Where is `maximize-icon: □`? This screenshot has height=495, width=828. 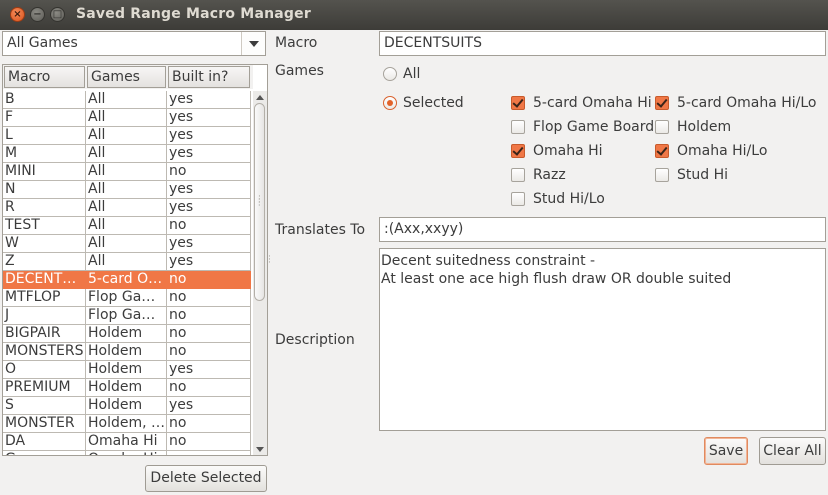
maximize-icon: □ is located at coordinates (57, 14).